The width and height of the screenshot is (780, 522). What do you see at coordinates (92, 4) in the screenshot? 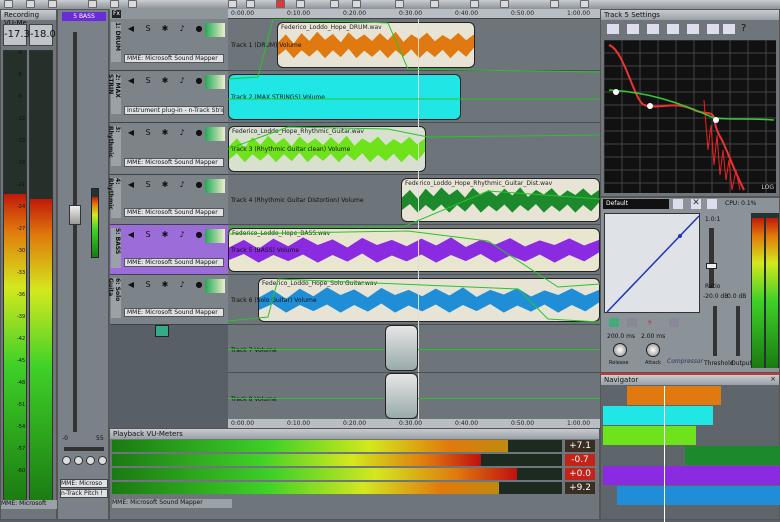
I see `play-icon` at bounding box center [92, 4].